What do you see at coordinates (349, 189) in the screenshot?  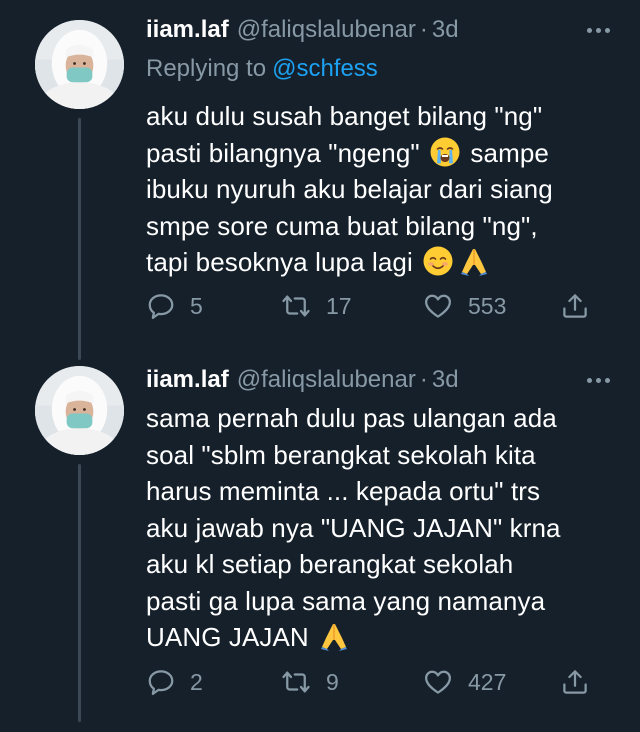 I see `text-line: ibuku nyuruh aku belajar dari siang` at bounding box center [349, 189].